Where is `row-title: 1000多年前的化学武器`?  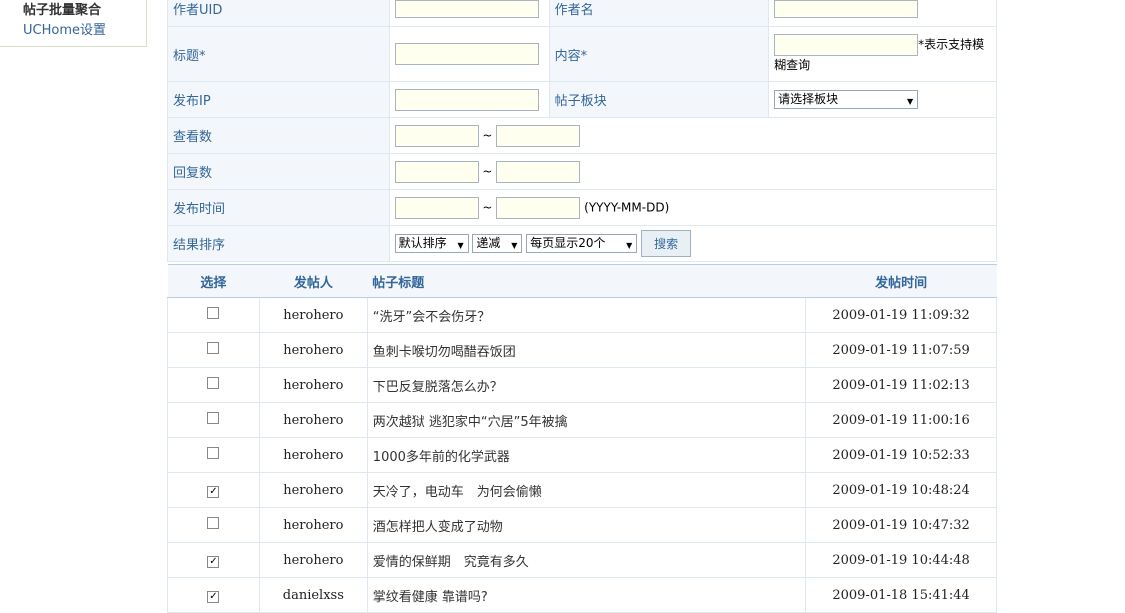
row-title: 1000多年前的化学武器 is located at coordinates (586, 455).